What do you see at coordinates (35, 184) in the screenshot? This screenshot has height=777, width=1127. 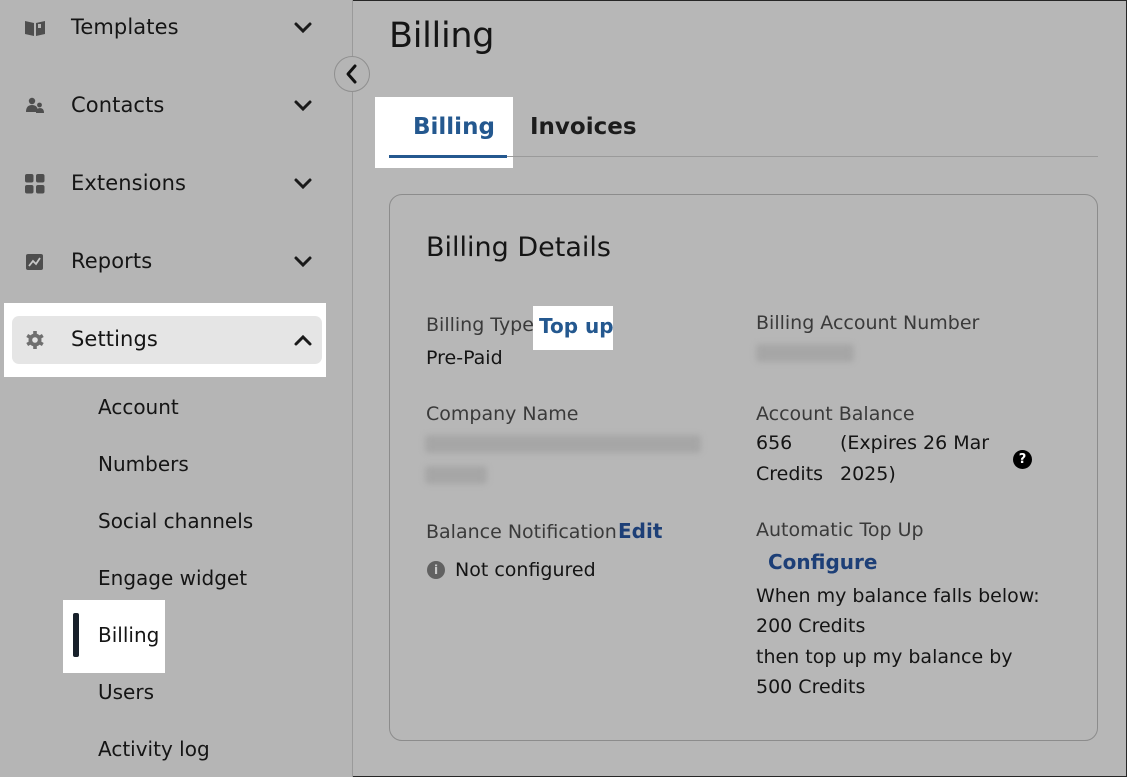 I see `grid-icon` at bounding box center [35, 184].